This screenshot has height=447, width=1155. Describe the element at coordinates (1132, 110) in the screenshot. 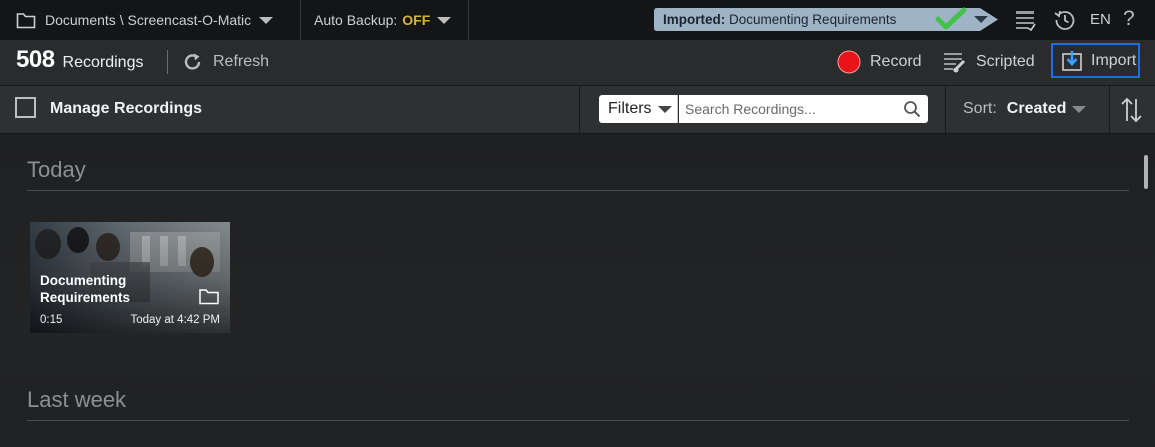

I see `sort-direction-icon` at that location.